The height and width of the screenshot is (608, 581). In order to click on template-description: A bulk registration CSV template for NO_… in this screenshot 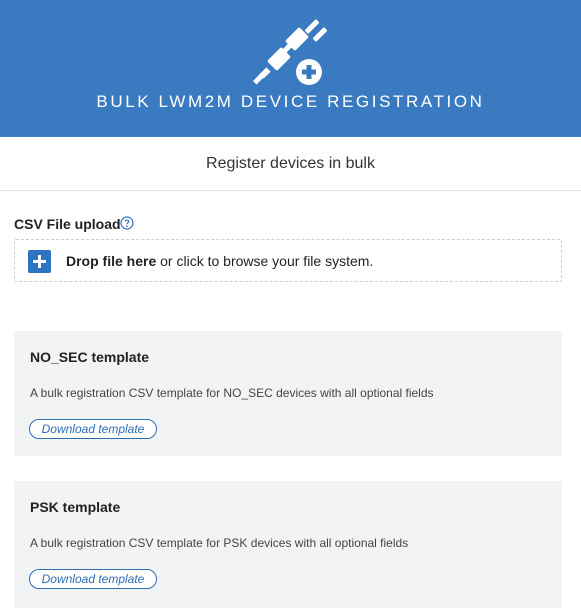, I will do `click(232, 393)`.